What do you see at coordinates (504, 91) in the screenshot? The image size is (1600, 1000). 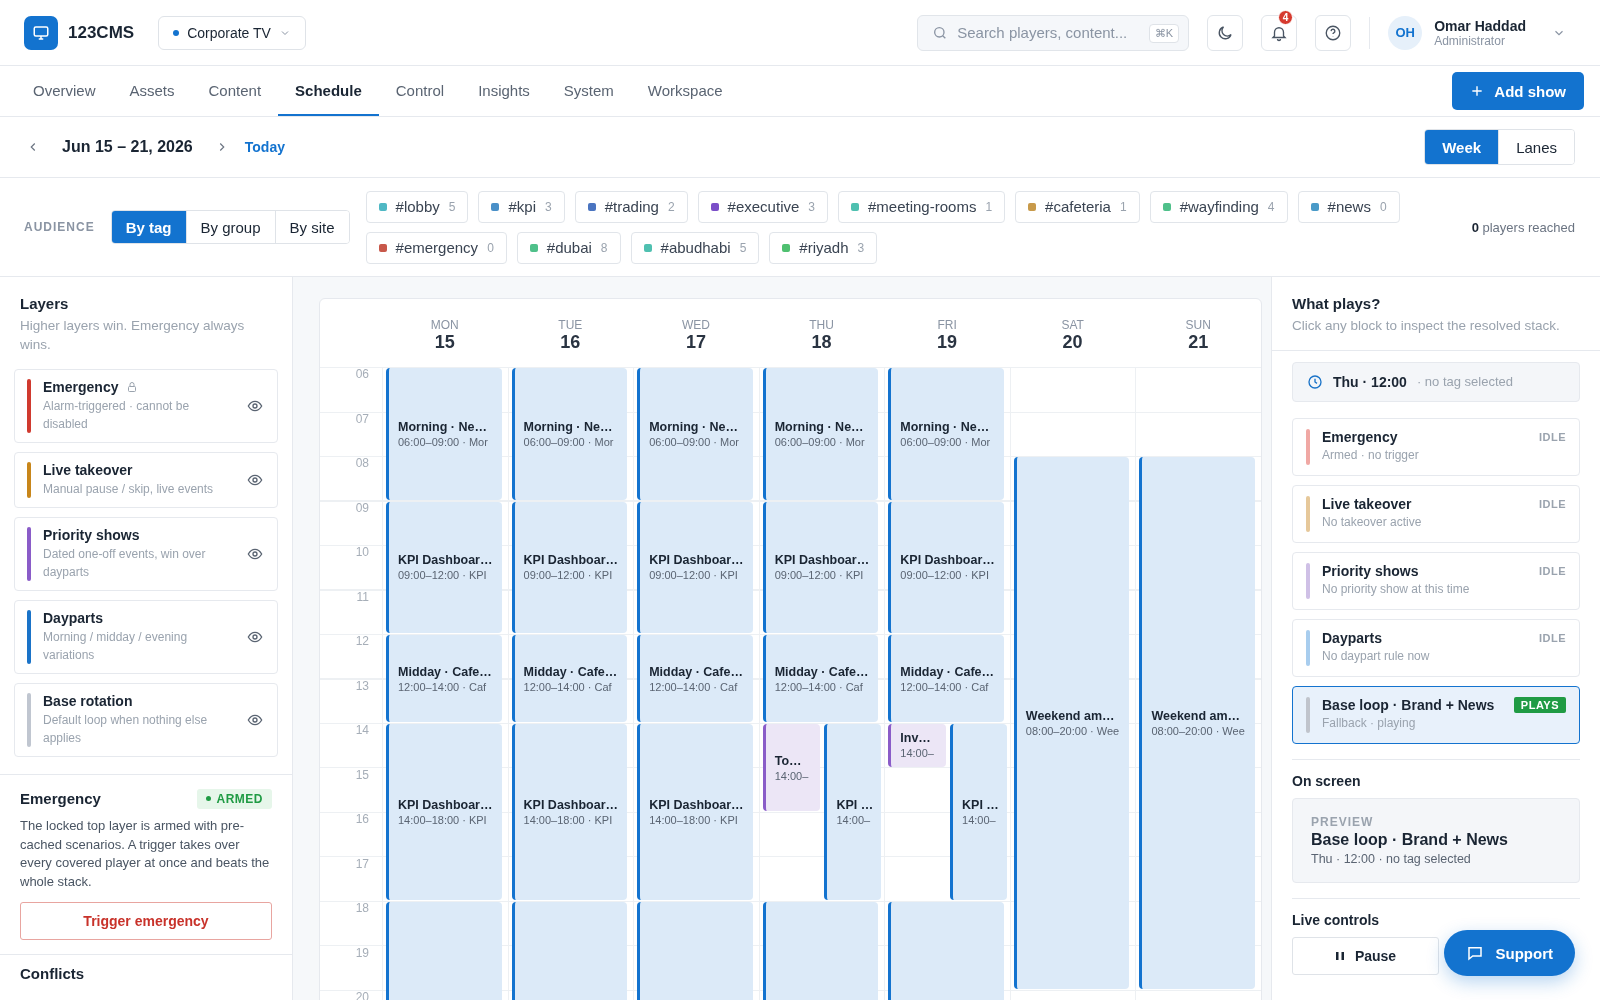 I see `nav-tab: Insights` at bounding box center [504, 91].